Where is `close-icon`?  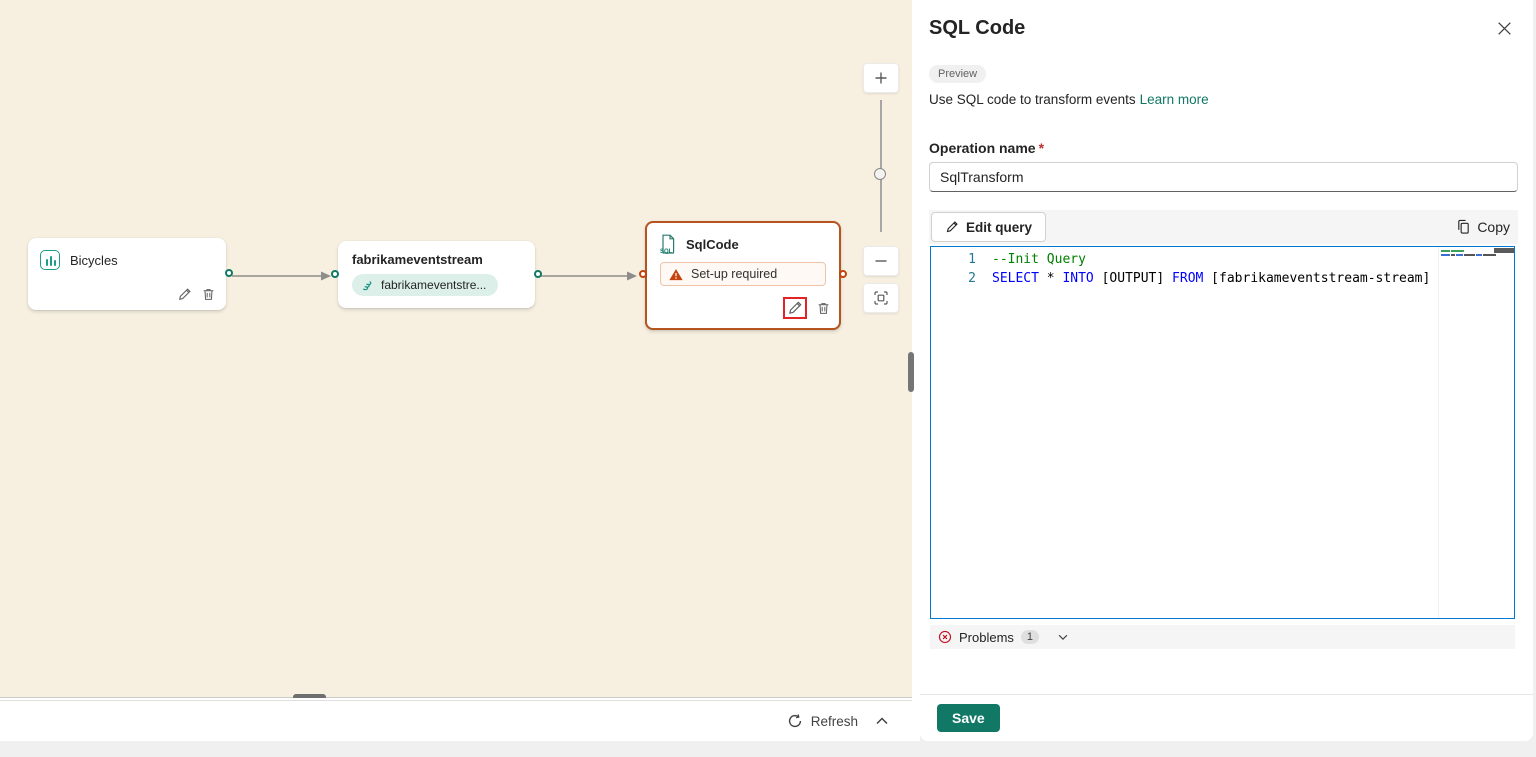 close-icon is located at coordinates (1504, 28).